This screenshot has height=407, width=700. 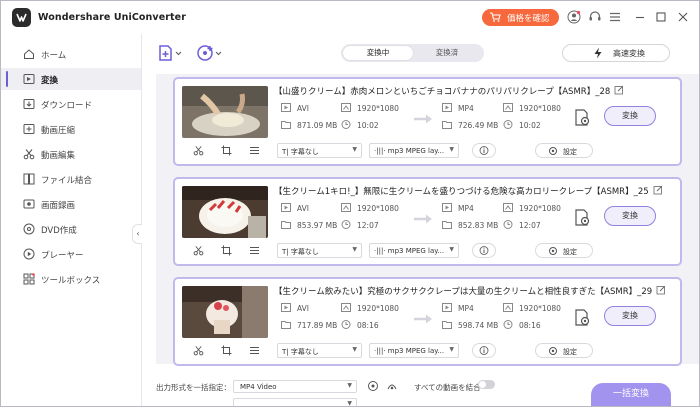 I want to click on convert-icon, so click(x=29, y=79).